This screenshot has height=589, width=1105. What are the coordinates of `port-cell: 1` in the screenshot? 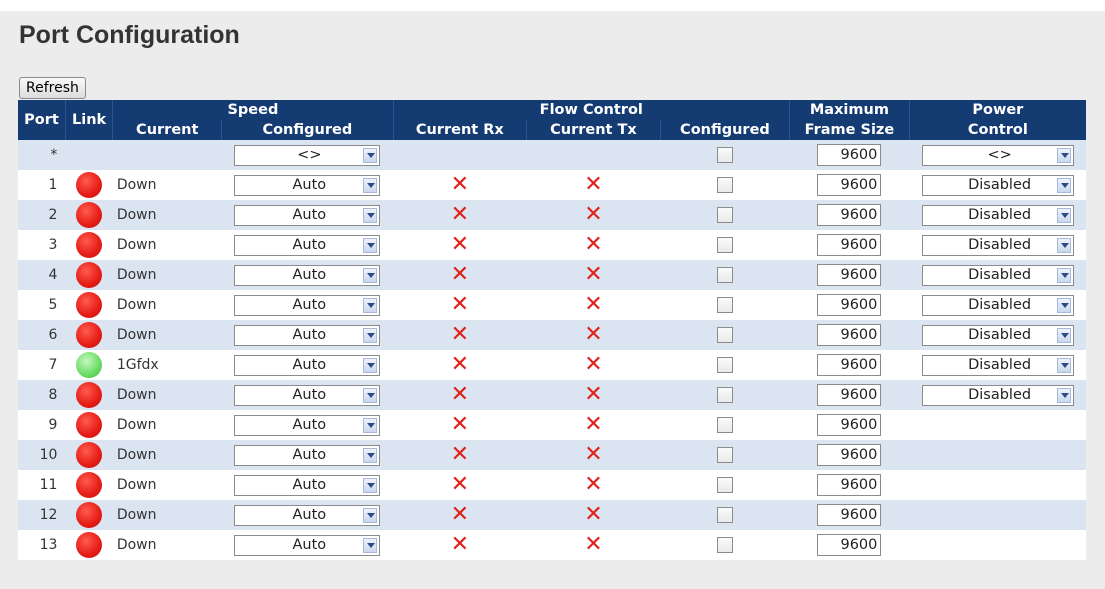 It's located at (42, 185).